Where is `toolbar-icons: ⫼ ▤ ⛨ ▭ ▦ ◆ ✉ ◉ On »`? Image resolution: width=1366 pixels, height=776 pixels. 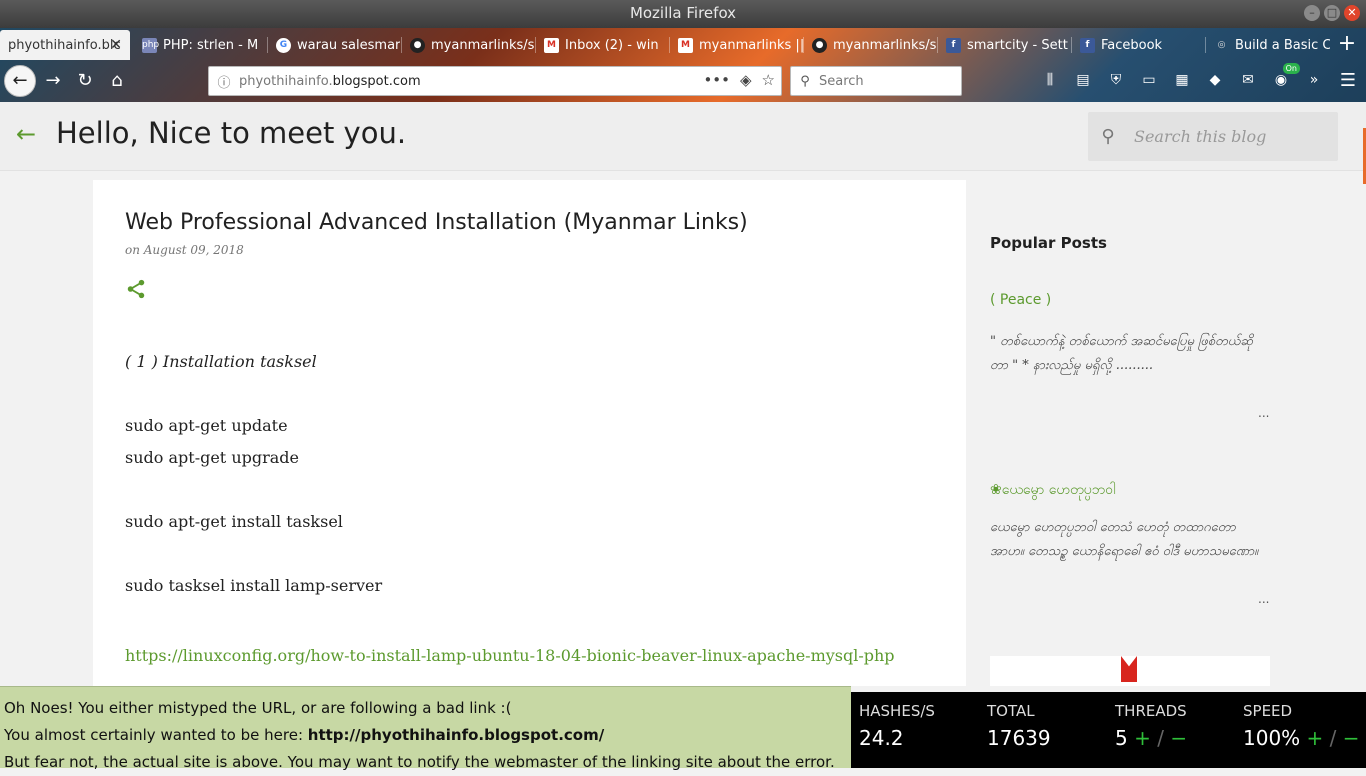 toolbar-icons: ⫼ ▤ ⛨ ▭ ▦ ◆ ✉ ◉ On » is located at coordinates (1182, 76).